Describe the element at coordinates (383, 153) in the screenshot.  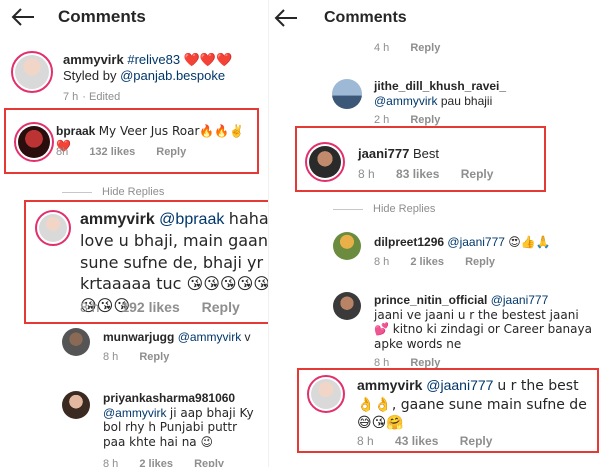
I see `username: jaani777` at that location.